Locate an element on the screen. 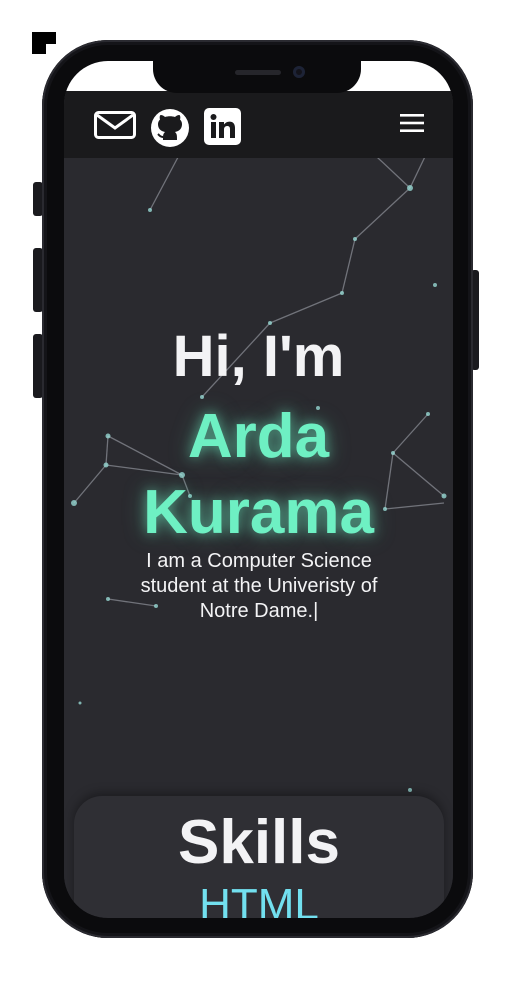 Image resolution: width=515 pixels, height=983 pixels. hero-name: Arda Kurama is located at coordinates (258, 475).